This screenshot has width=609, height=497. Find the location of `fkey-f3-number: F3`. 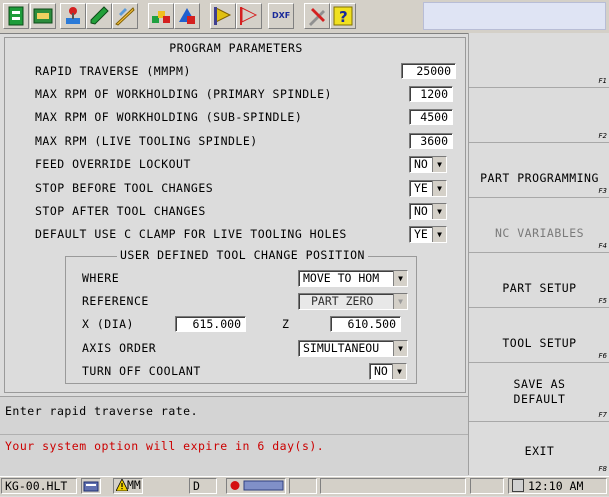

fkey-f3-number: F3 is located at coordinates (602, 191).